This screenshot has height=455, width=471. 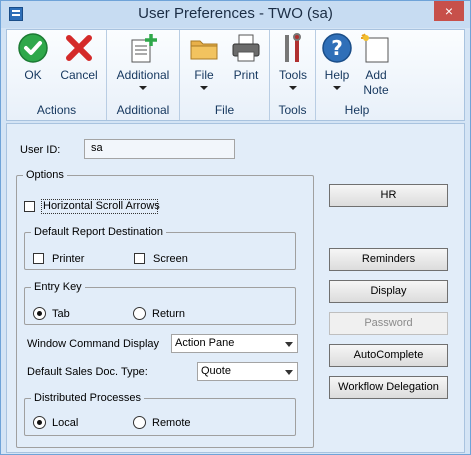 What do you see at coordinates (337, 75) in the screenshot?
I see `help-label: Help` at bounding box center [337, 75].